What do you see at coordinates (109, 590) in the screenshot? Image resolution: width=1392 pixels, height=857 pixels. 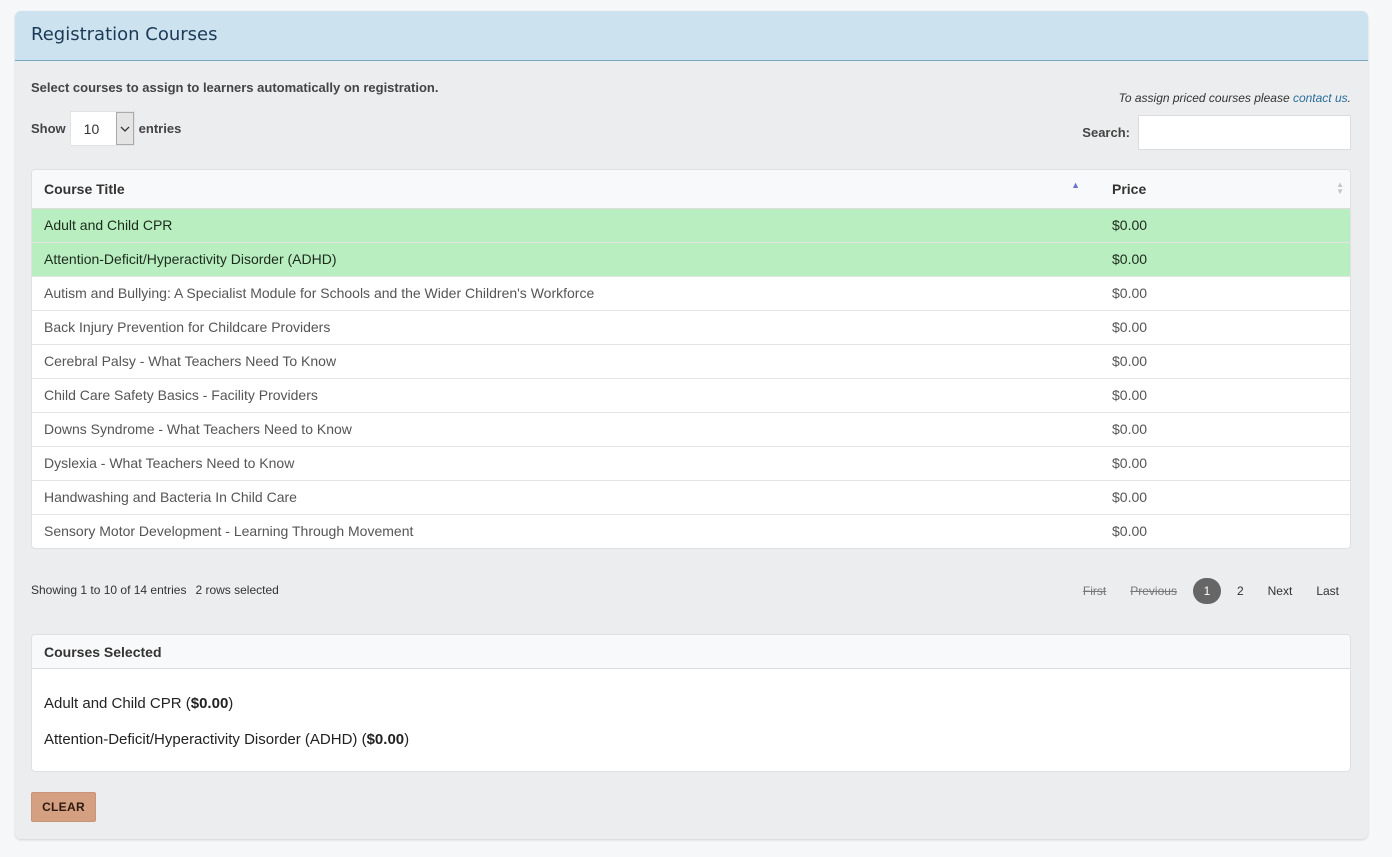 I see `showing-entries-text: Showing 1 to 10 of 14 entries` at bounding box center [109, 590].